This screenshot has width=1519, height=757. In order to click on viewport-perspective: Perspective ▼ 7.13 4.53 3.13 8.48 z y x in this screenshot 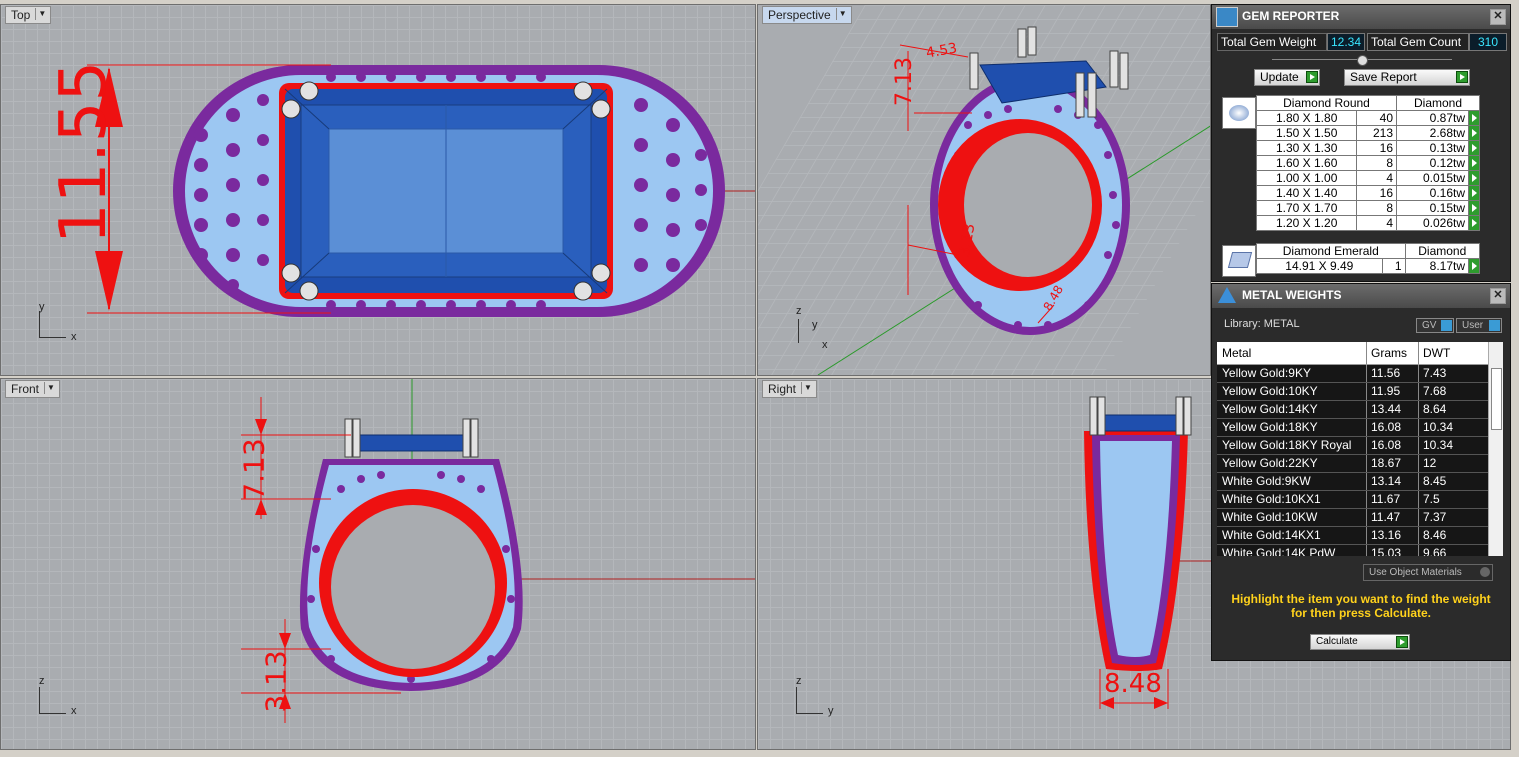, I will do `click(984, 190)`.